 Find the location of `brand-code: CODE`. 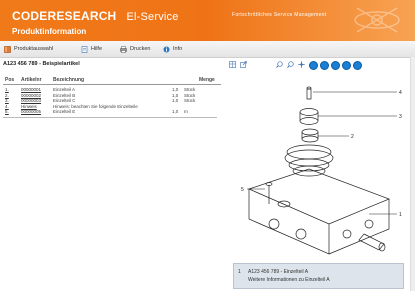

brand-code: CODE is located at coordinates (30, 16).